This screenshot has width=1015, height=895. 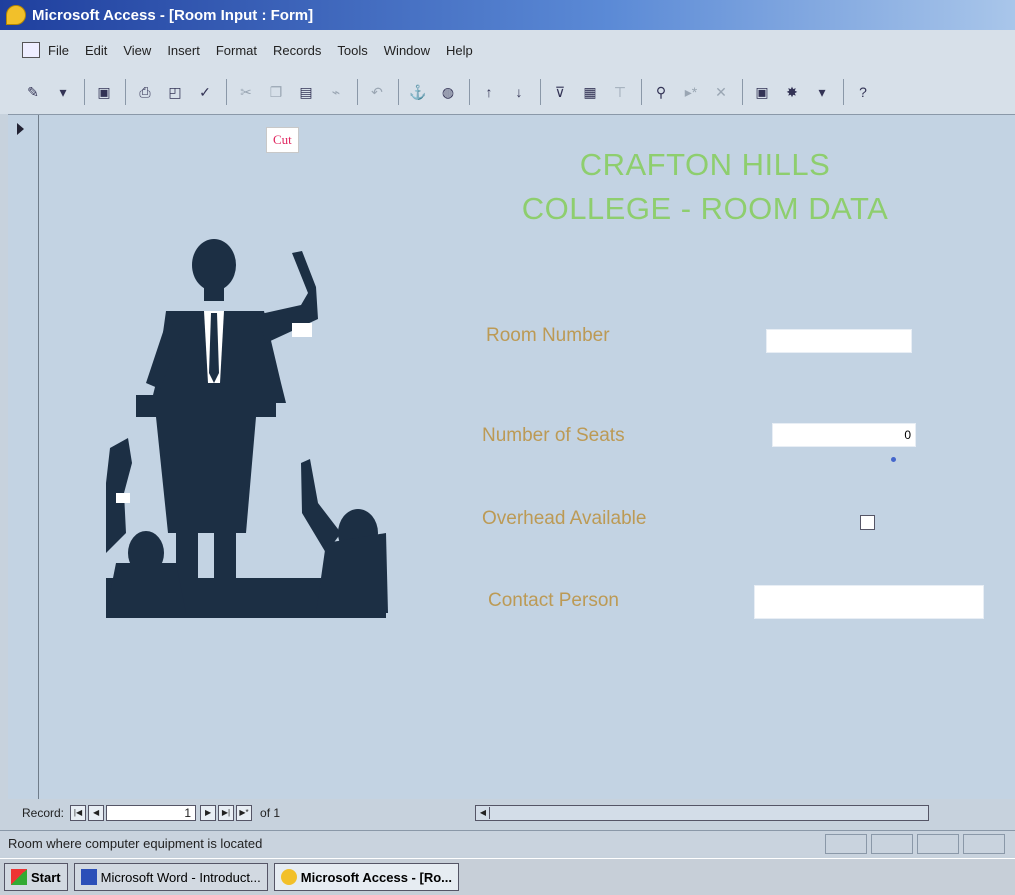 What do you see at coordinates (183, 50) in the screenshot?
I see `menu-insert: Insert` at bounding box center [183, 50].